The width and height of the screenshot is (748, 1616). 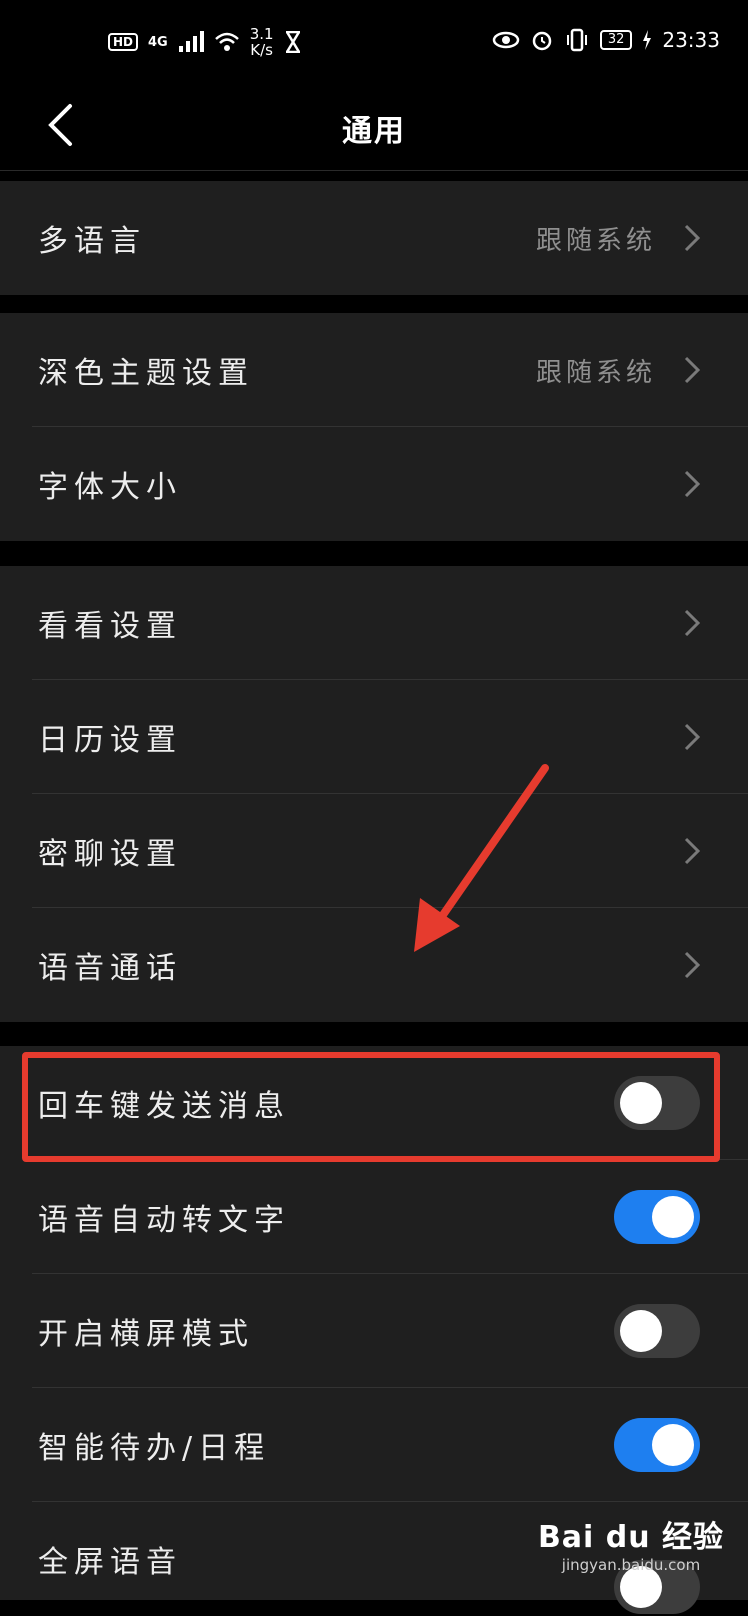 I want to click on row-landscape-mode: 开启横屏模式, so click(x=374, y=1331).